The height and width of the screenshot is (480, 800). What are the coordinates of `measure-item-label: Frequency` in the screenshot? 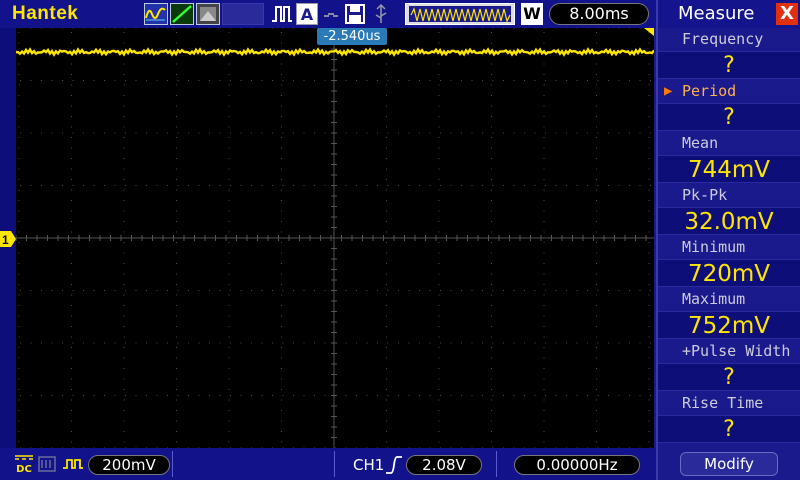 It's located at (729, 39).